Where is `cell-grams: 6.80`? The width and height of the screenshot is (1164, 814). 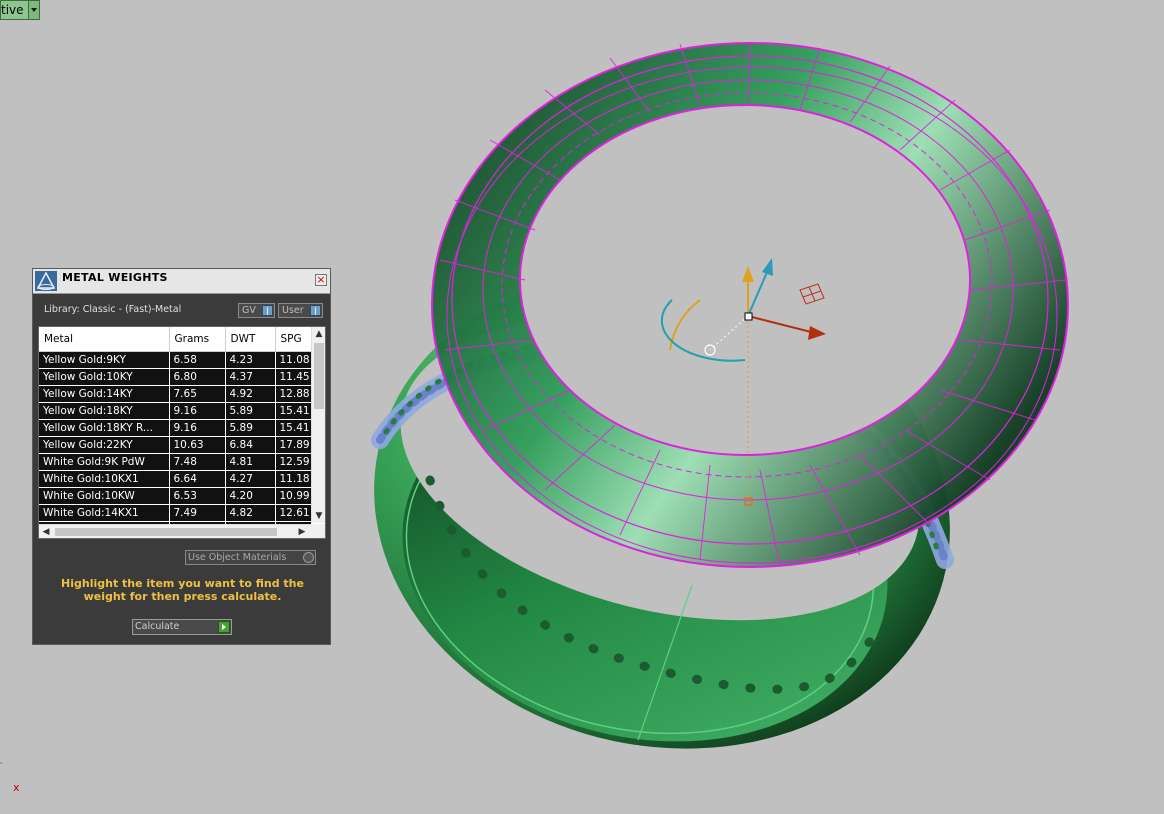
cell-grams: 6.80 is located at coordinates (197, 377).